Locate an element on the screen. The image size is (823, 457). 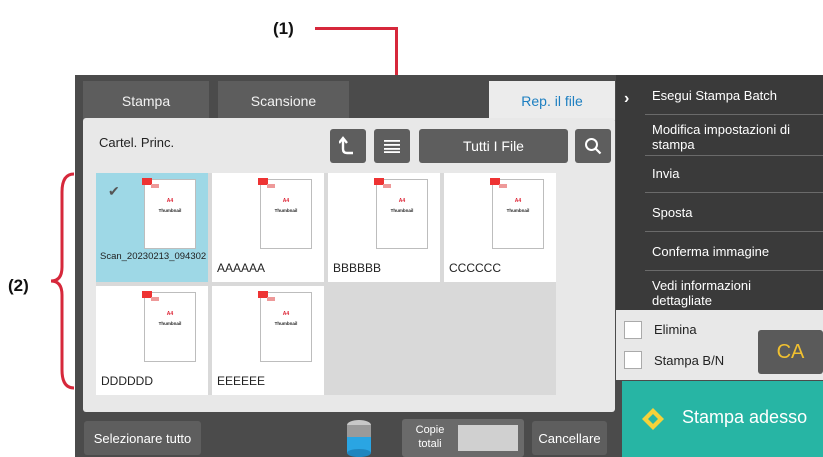
file-name: CCCCCC is located at coordinates (475, 268).